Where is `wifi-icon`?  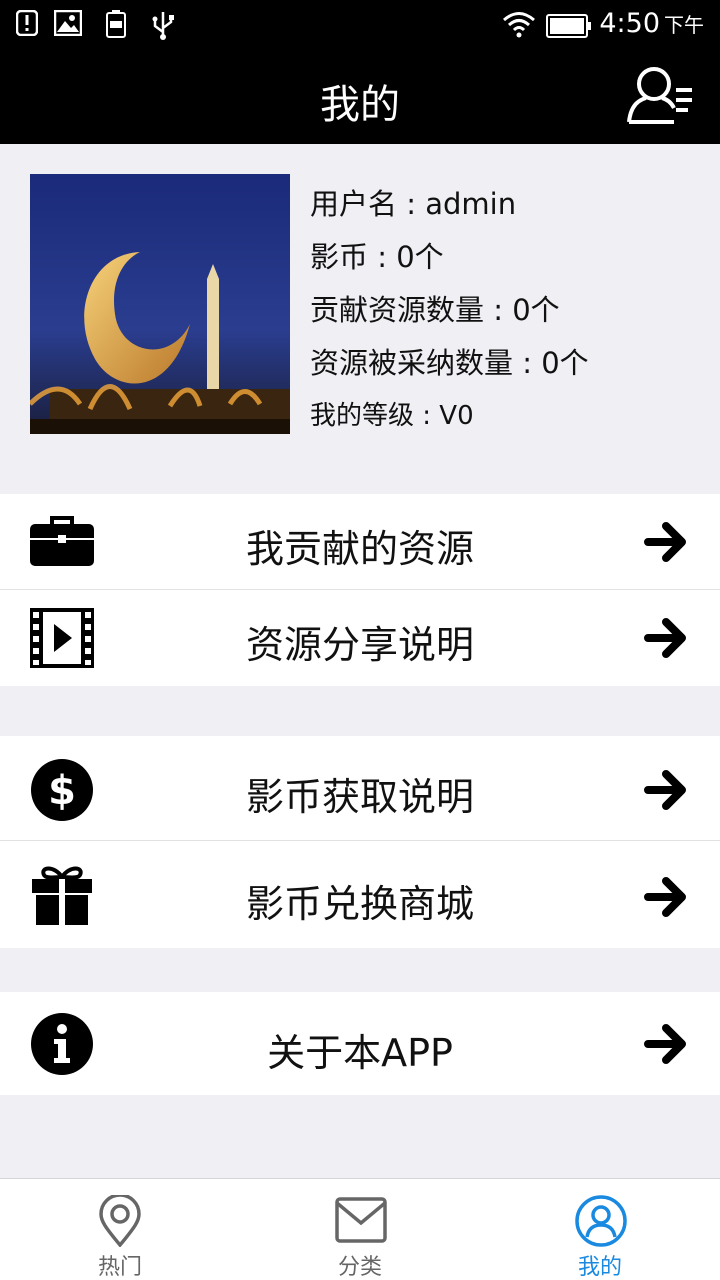 wifi-icon is located at coordinates (519, 25).